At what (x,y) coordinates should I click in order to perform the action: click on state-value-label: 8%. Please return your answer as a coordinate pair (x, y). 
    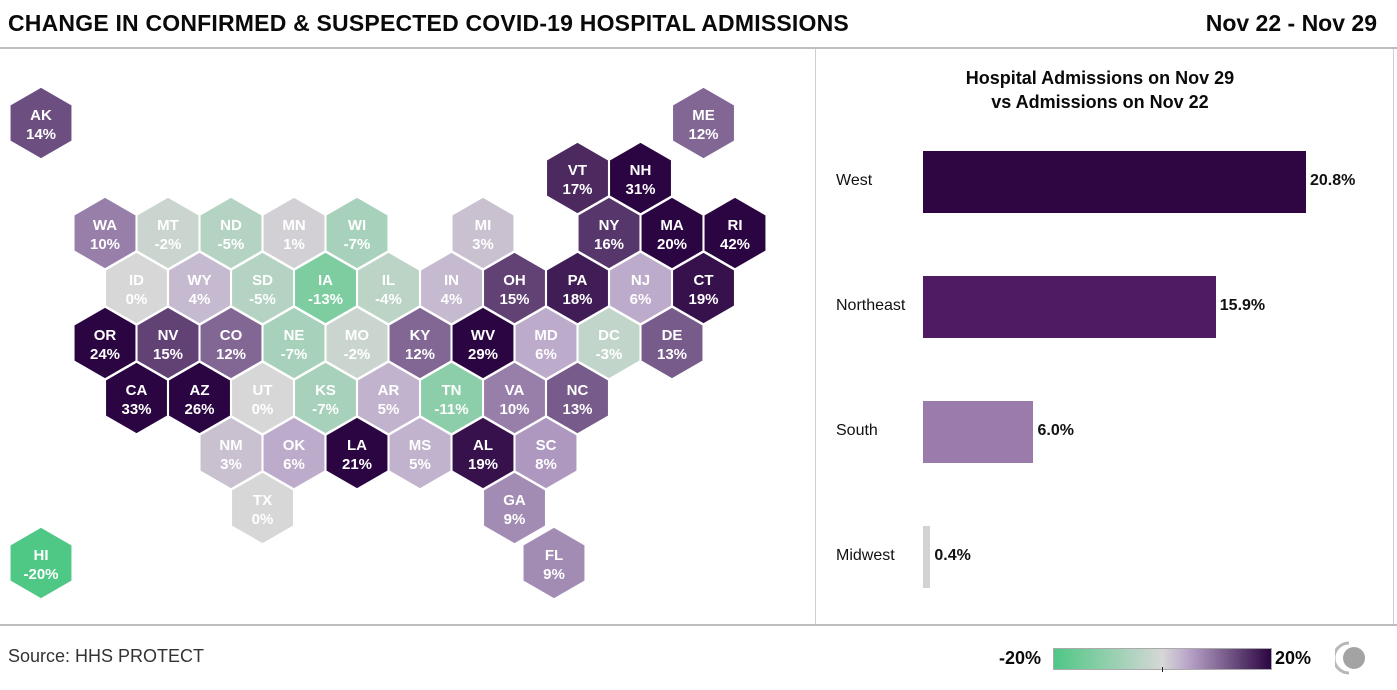
    Looking at the image, I should click on (546, 464).